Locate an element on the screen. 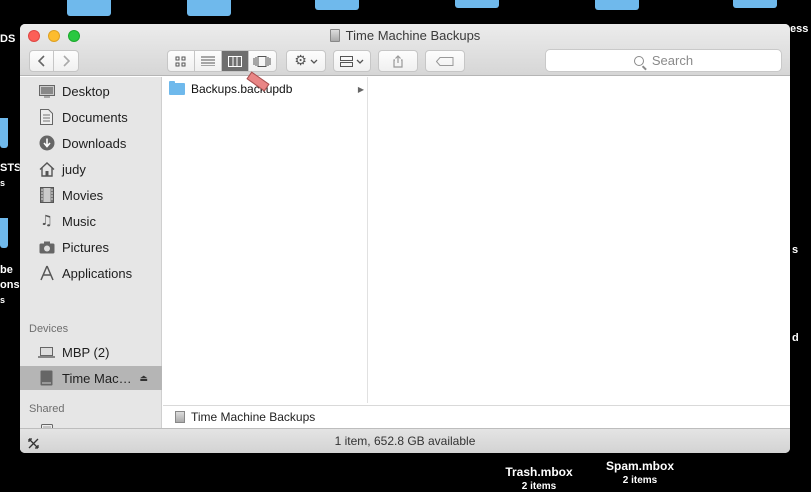  documents-icon is located at coordinates (46, 117).